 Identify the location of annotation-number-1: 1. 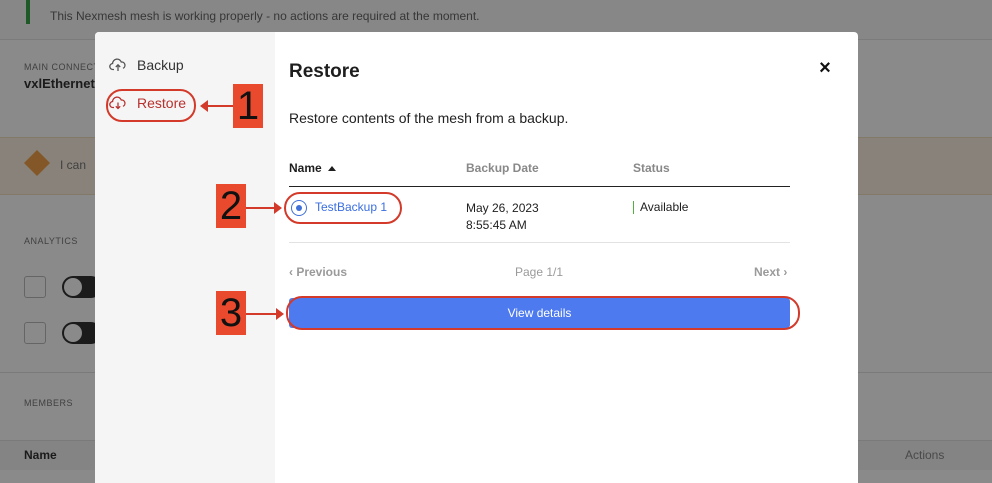
(248, 106).